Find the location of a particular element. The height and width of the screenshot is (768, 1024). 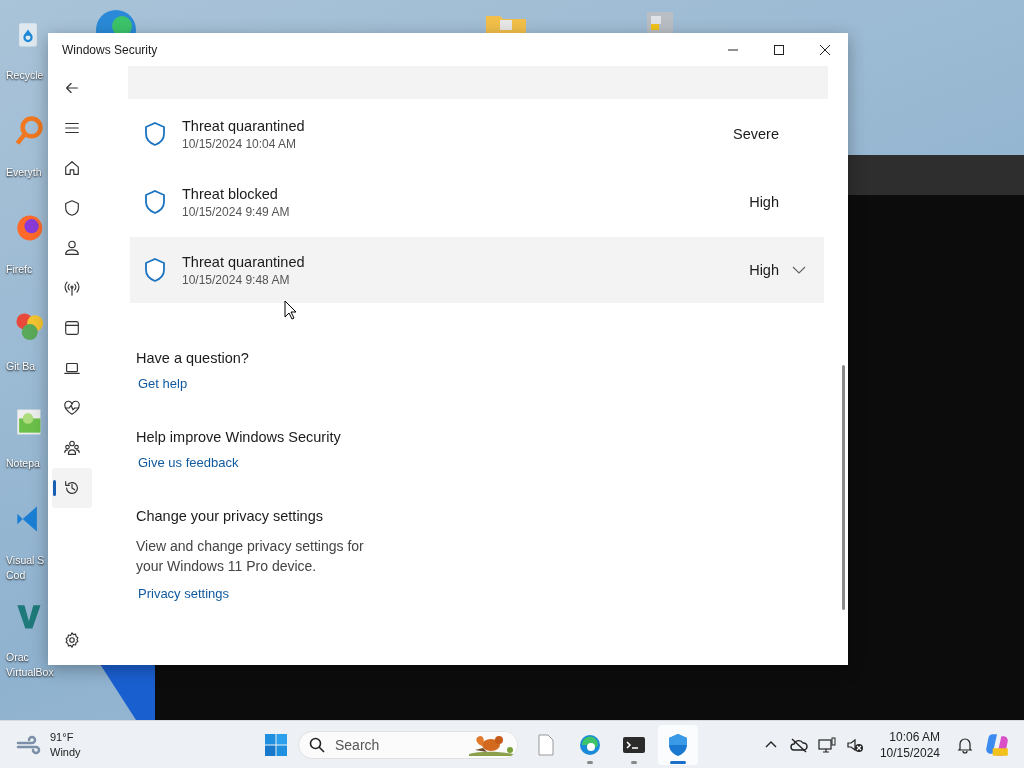

bell-icon is located at coordinates (965, 744).